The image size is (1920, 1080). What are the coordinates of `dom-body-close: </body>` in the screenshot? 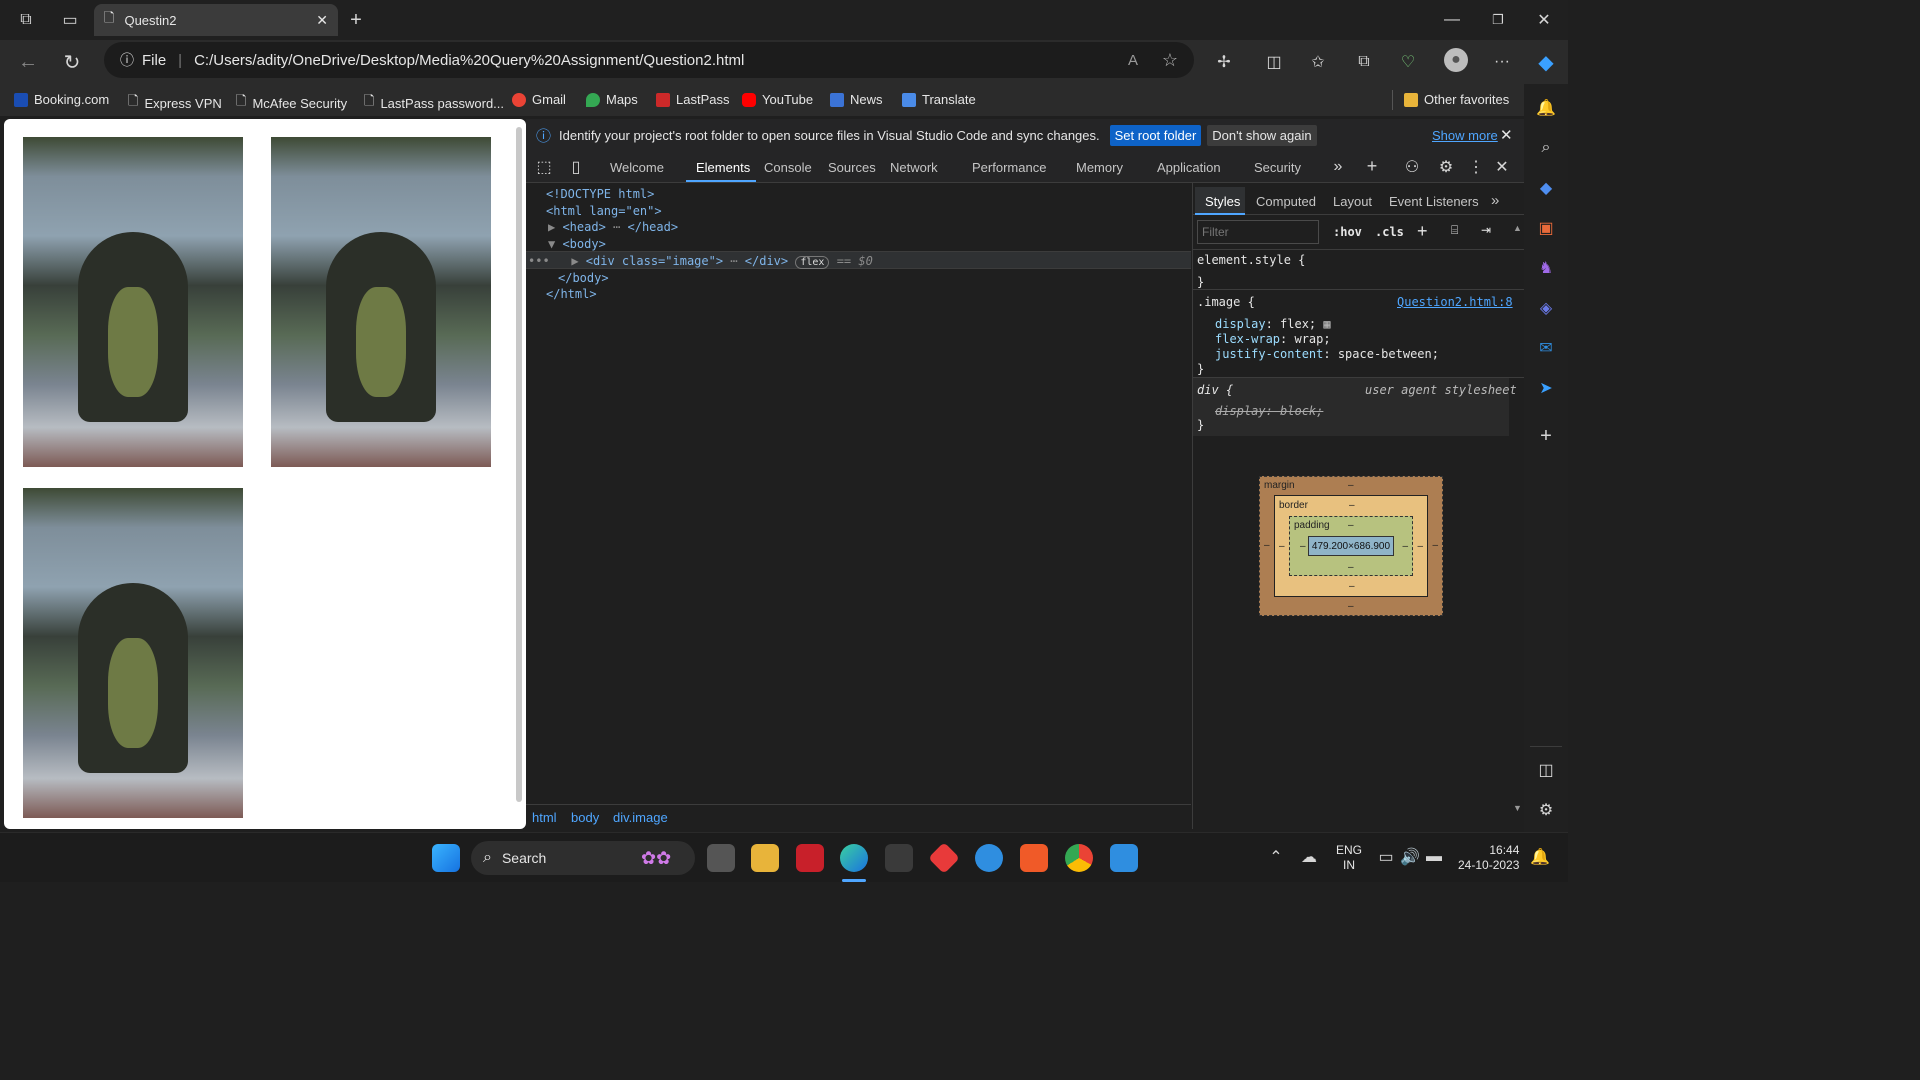 It's located at (583, 278).